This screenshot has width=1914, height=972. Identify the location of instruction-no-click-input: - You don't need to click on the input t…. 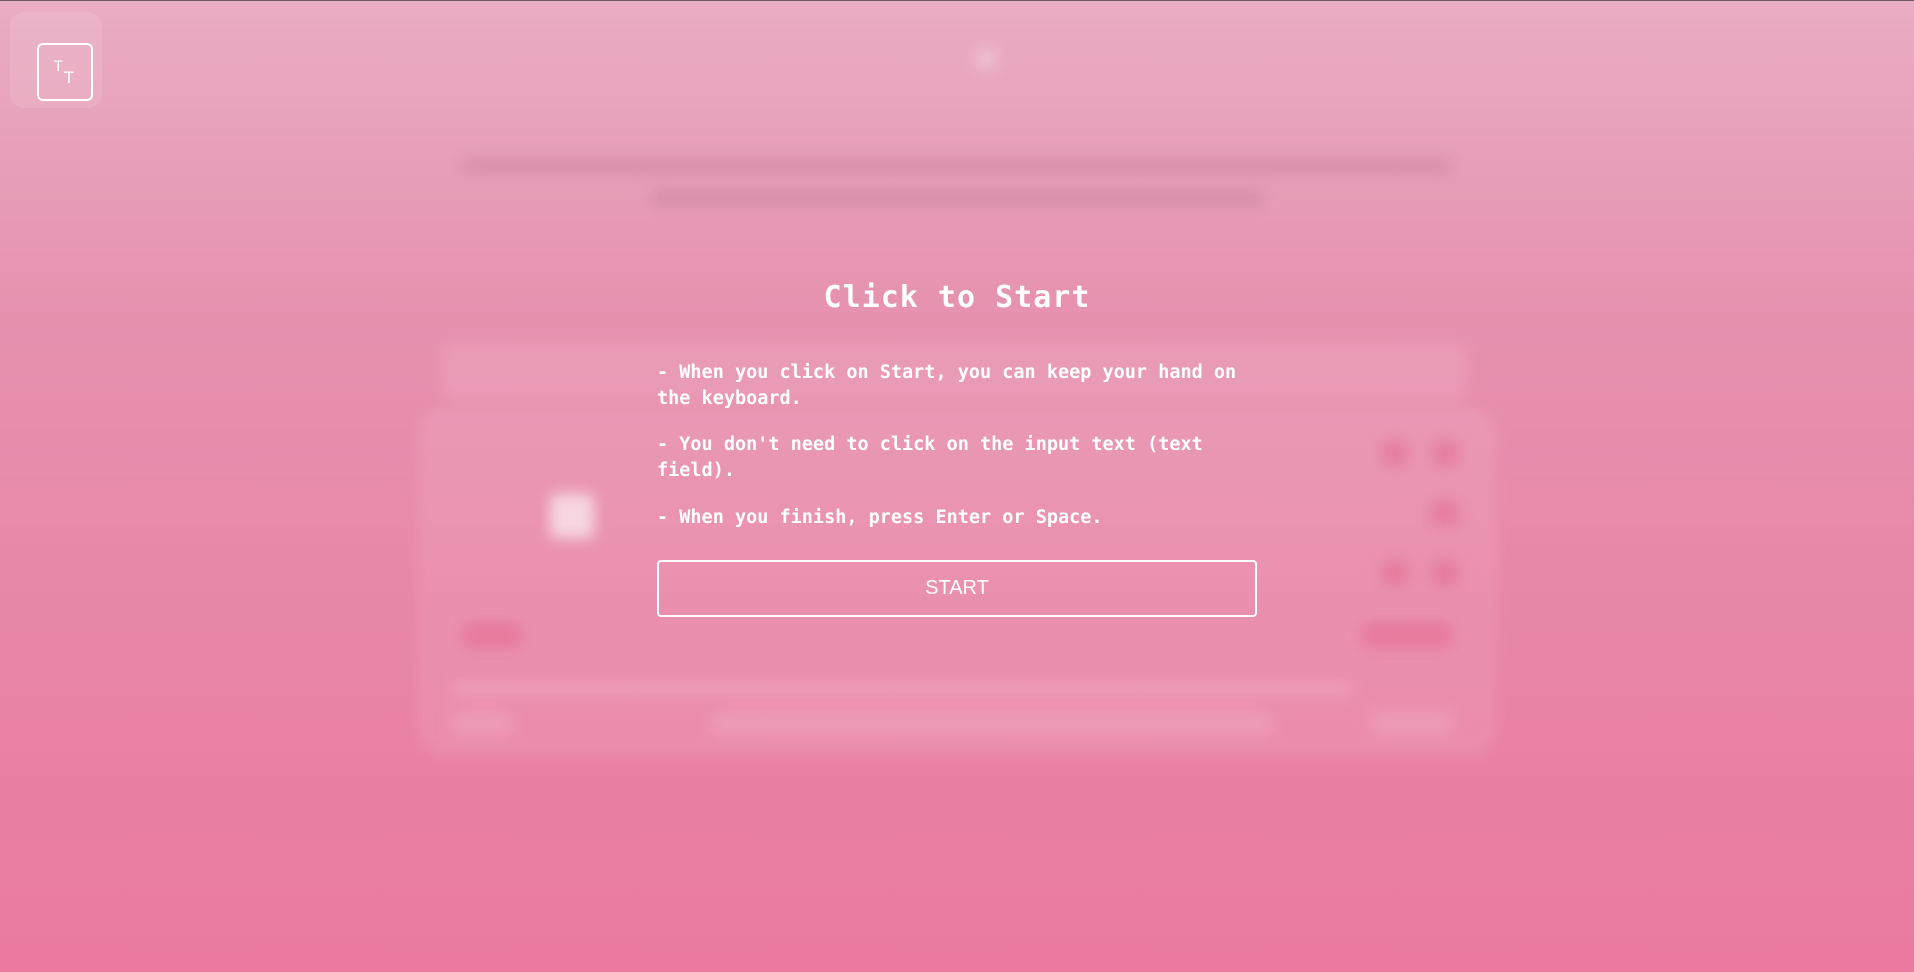
(930, 457).